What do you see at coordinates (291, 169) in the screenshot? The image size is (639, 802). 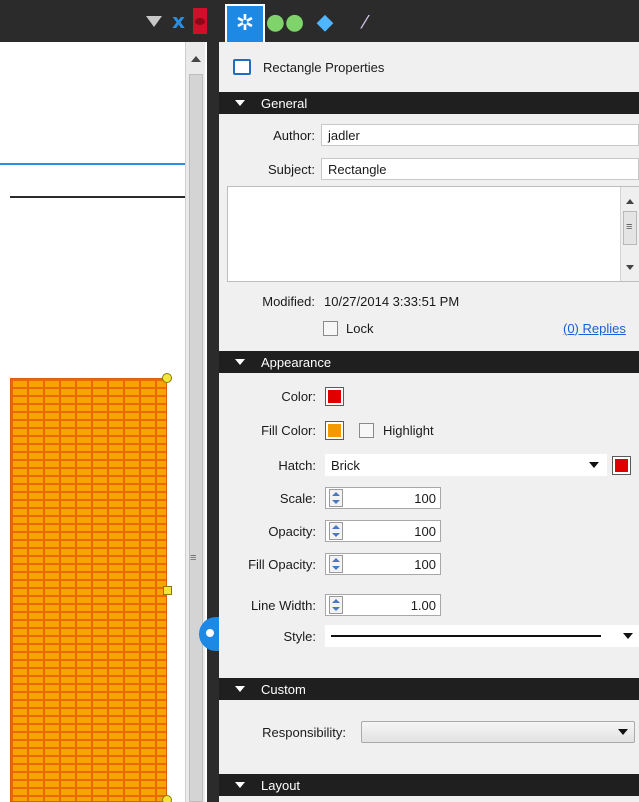 I see `subject-label: Subject:` at bounding box center [291, 169].